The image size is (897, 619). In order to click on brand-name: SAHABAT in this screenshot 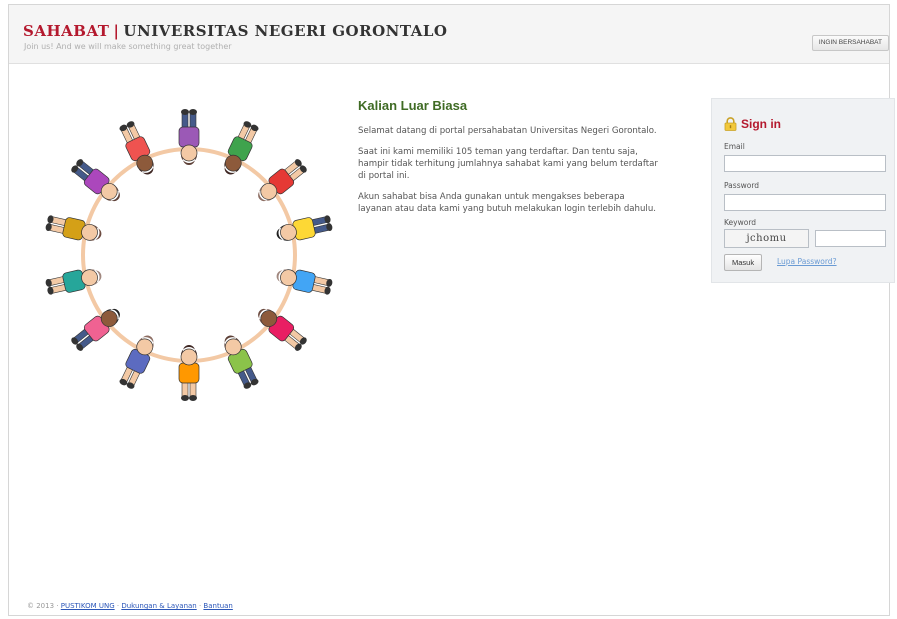, I will do `click(66, 31)`.